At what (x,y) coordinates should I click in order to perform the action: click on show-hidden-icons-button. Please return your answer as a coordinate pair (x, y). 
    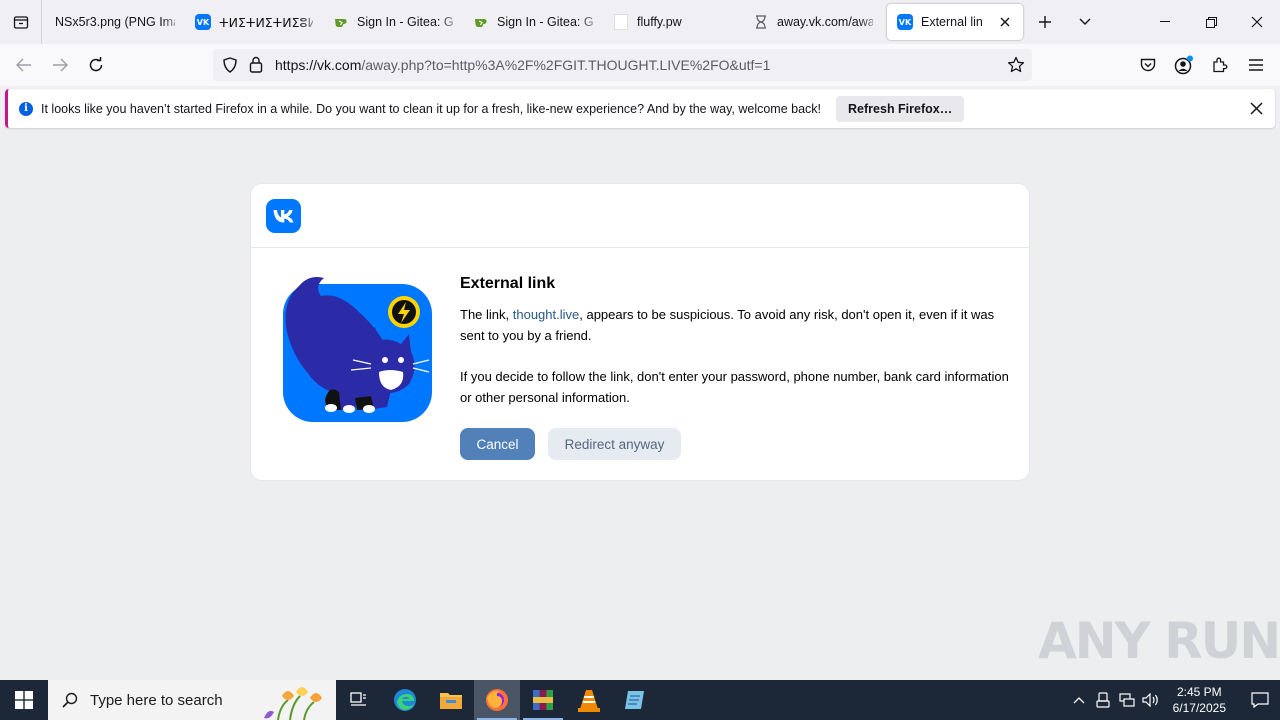
    Looking at the image, I should click on (1079, 700).